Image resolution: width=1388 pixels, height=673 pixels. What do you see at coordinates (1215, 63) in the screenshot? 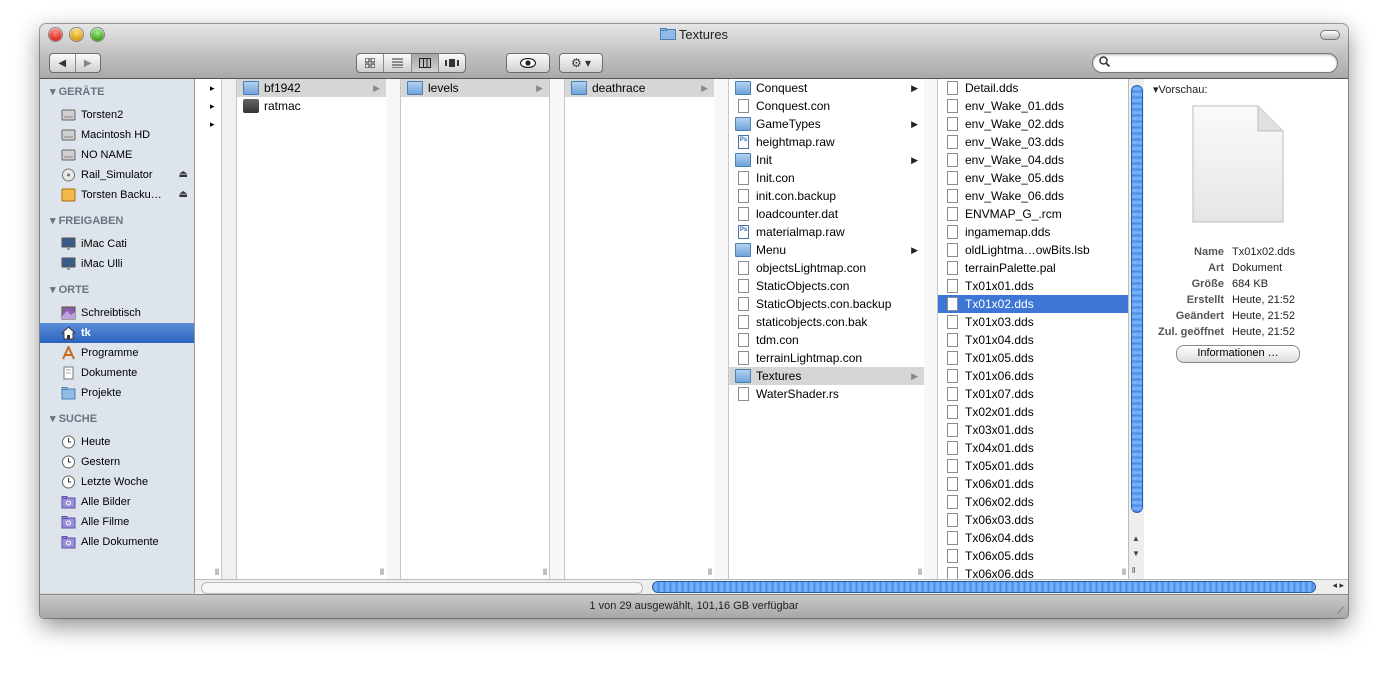
I see `search-field` at bounding box center [1215, 63].